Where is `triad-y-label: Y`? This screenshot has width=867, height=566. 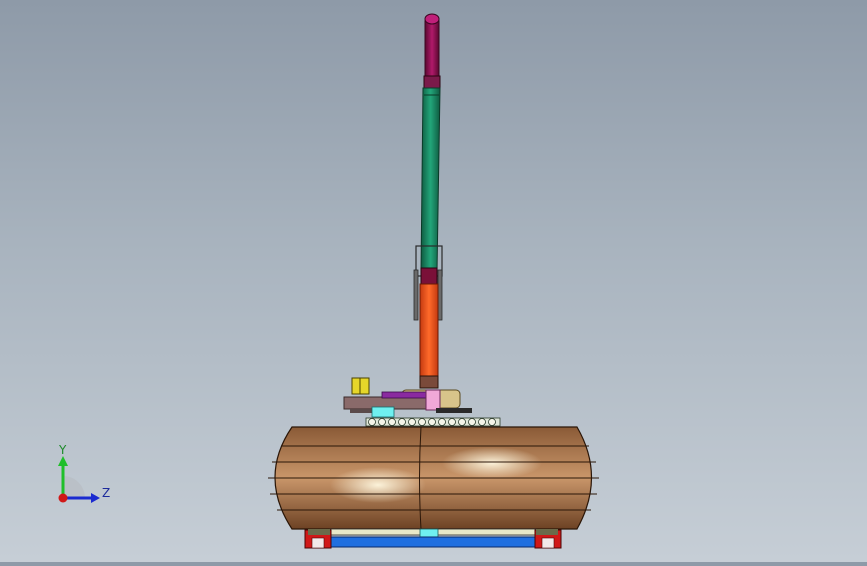
triad-y-label: Y is located at coordinates (63, 450).